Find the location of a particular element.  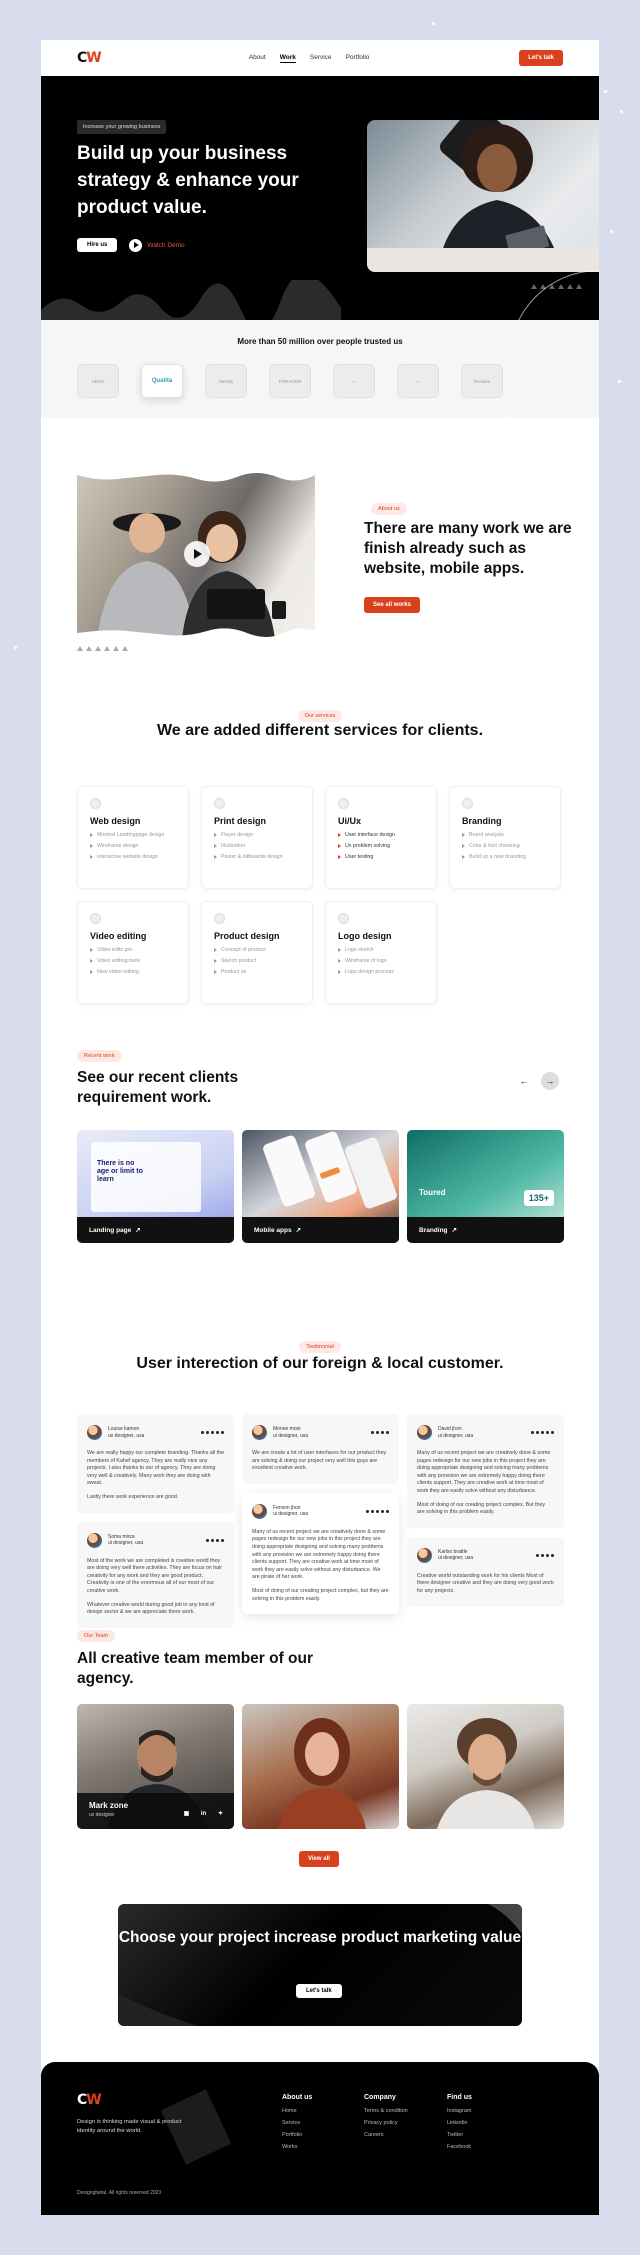

footer-link: Careers is located at coordinates (386, 2135).